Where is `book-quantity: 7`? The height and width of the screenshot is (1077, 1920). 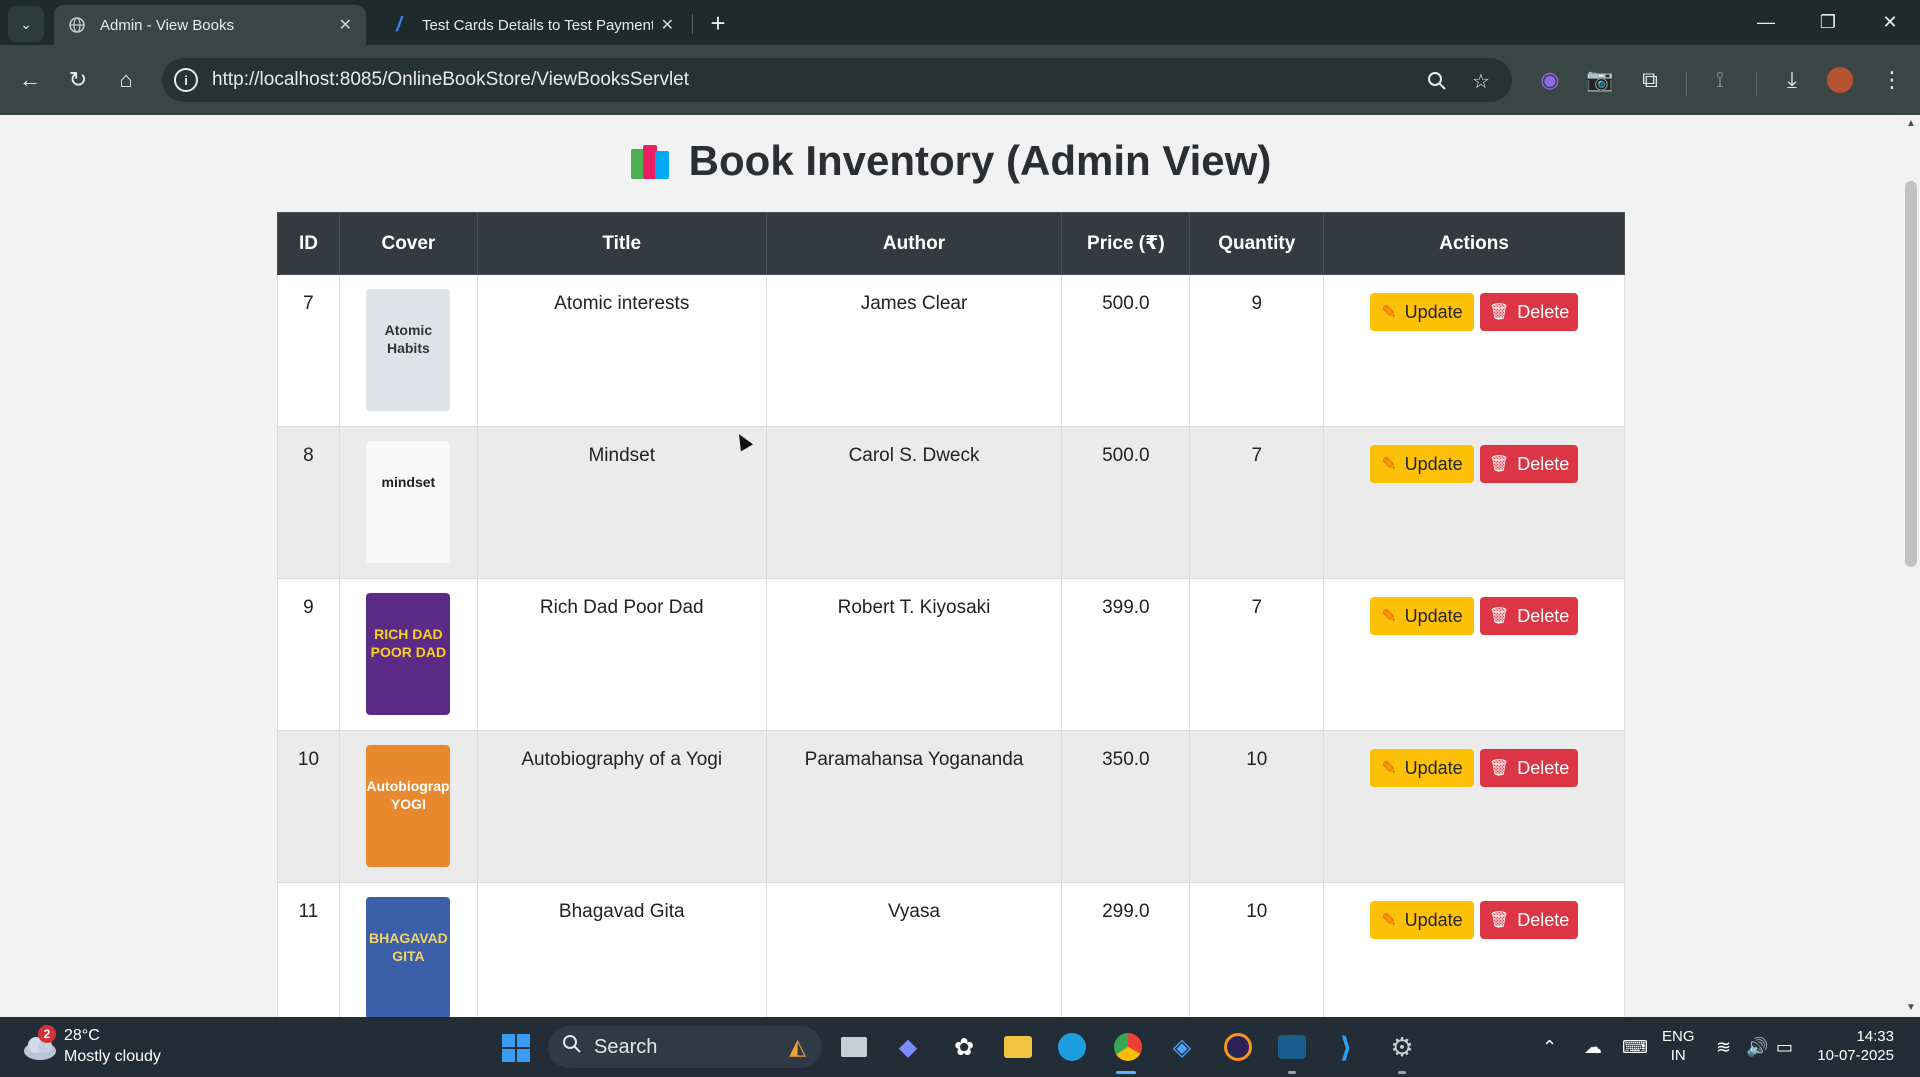
book-quantity: 7 is located at coordinates (1257, 502).